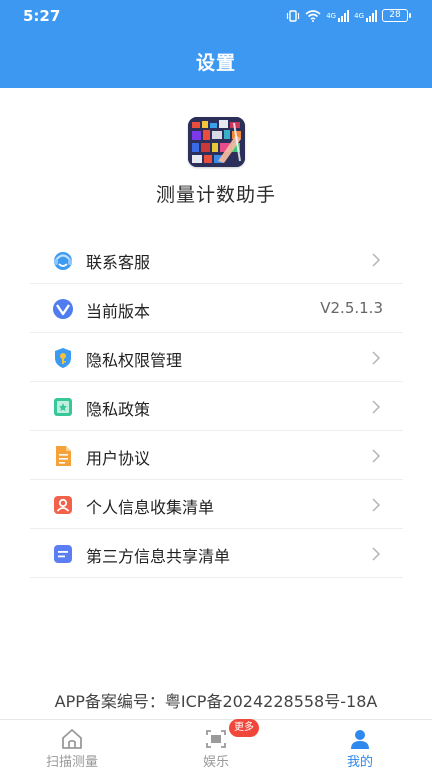 The width and height of the screenshot is (432, 768). Describe the element at coordinates (63, 407) in the screenshot. I see `privacy-policy-icon` at that location.